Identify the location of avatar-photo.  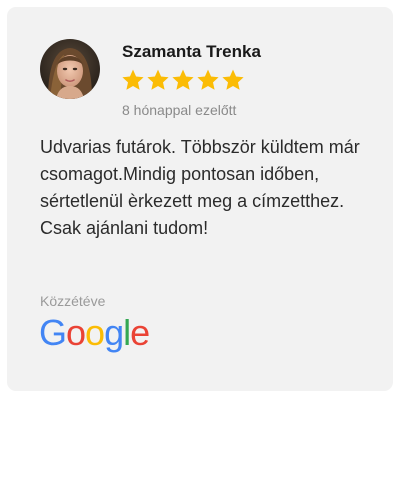
(70, 69).